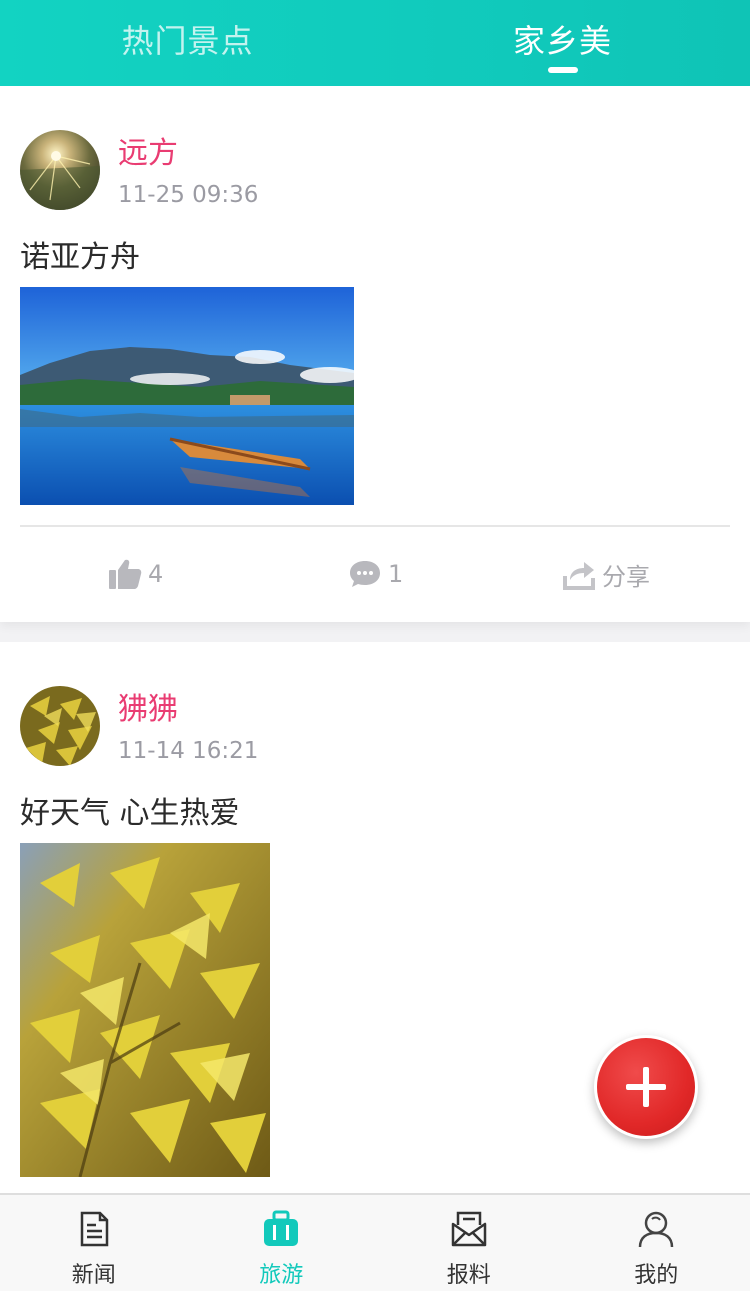 The width and height of the screenshot is (750, 1291). I want to click on add-post-button, so click(646, 1087).